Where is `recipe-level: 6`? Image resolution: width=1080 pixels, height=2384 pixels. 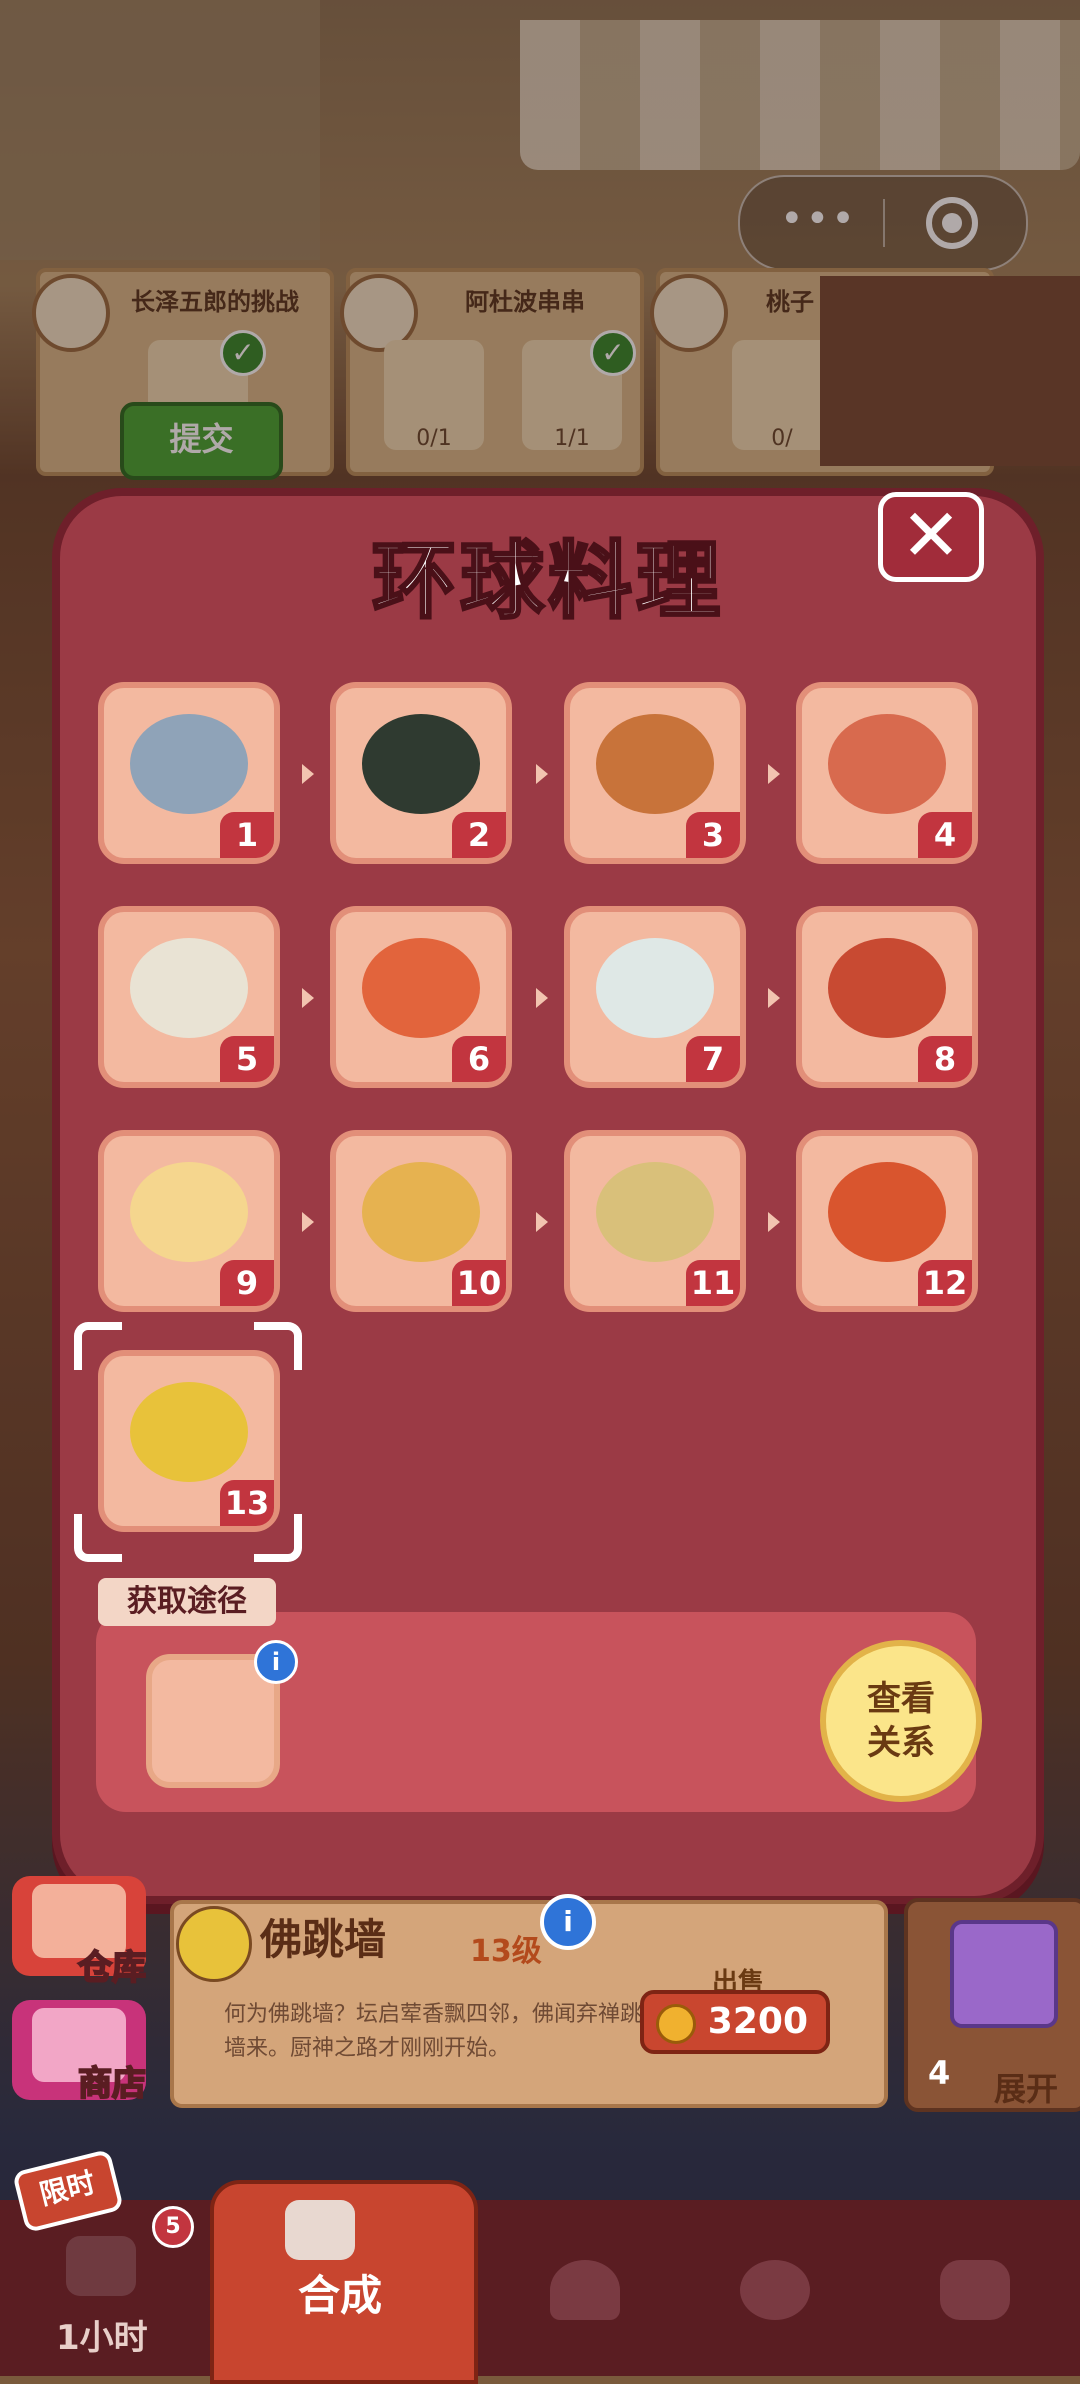
recipe-level: 6 is located at coordinates (479, 1059).